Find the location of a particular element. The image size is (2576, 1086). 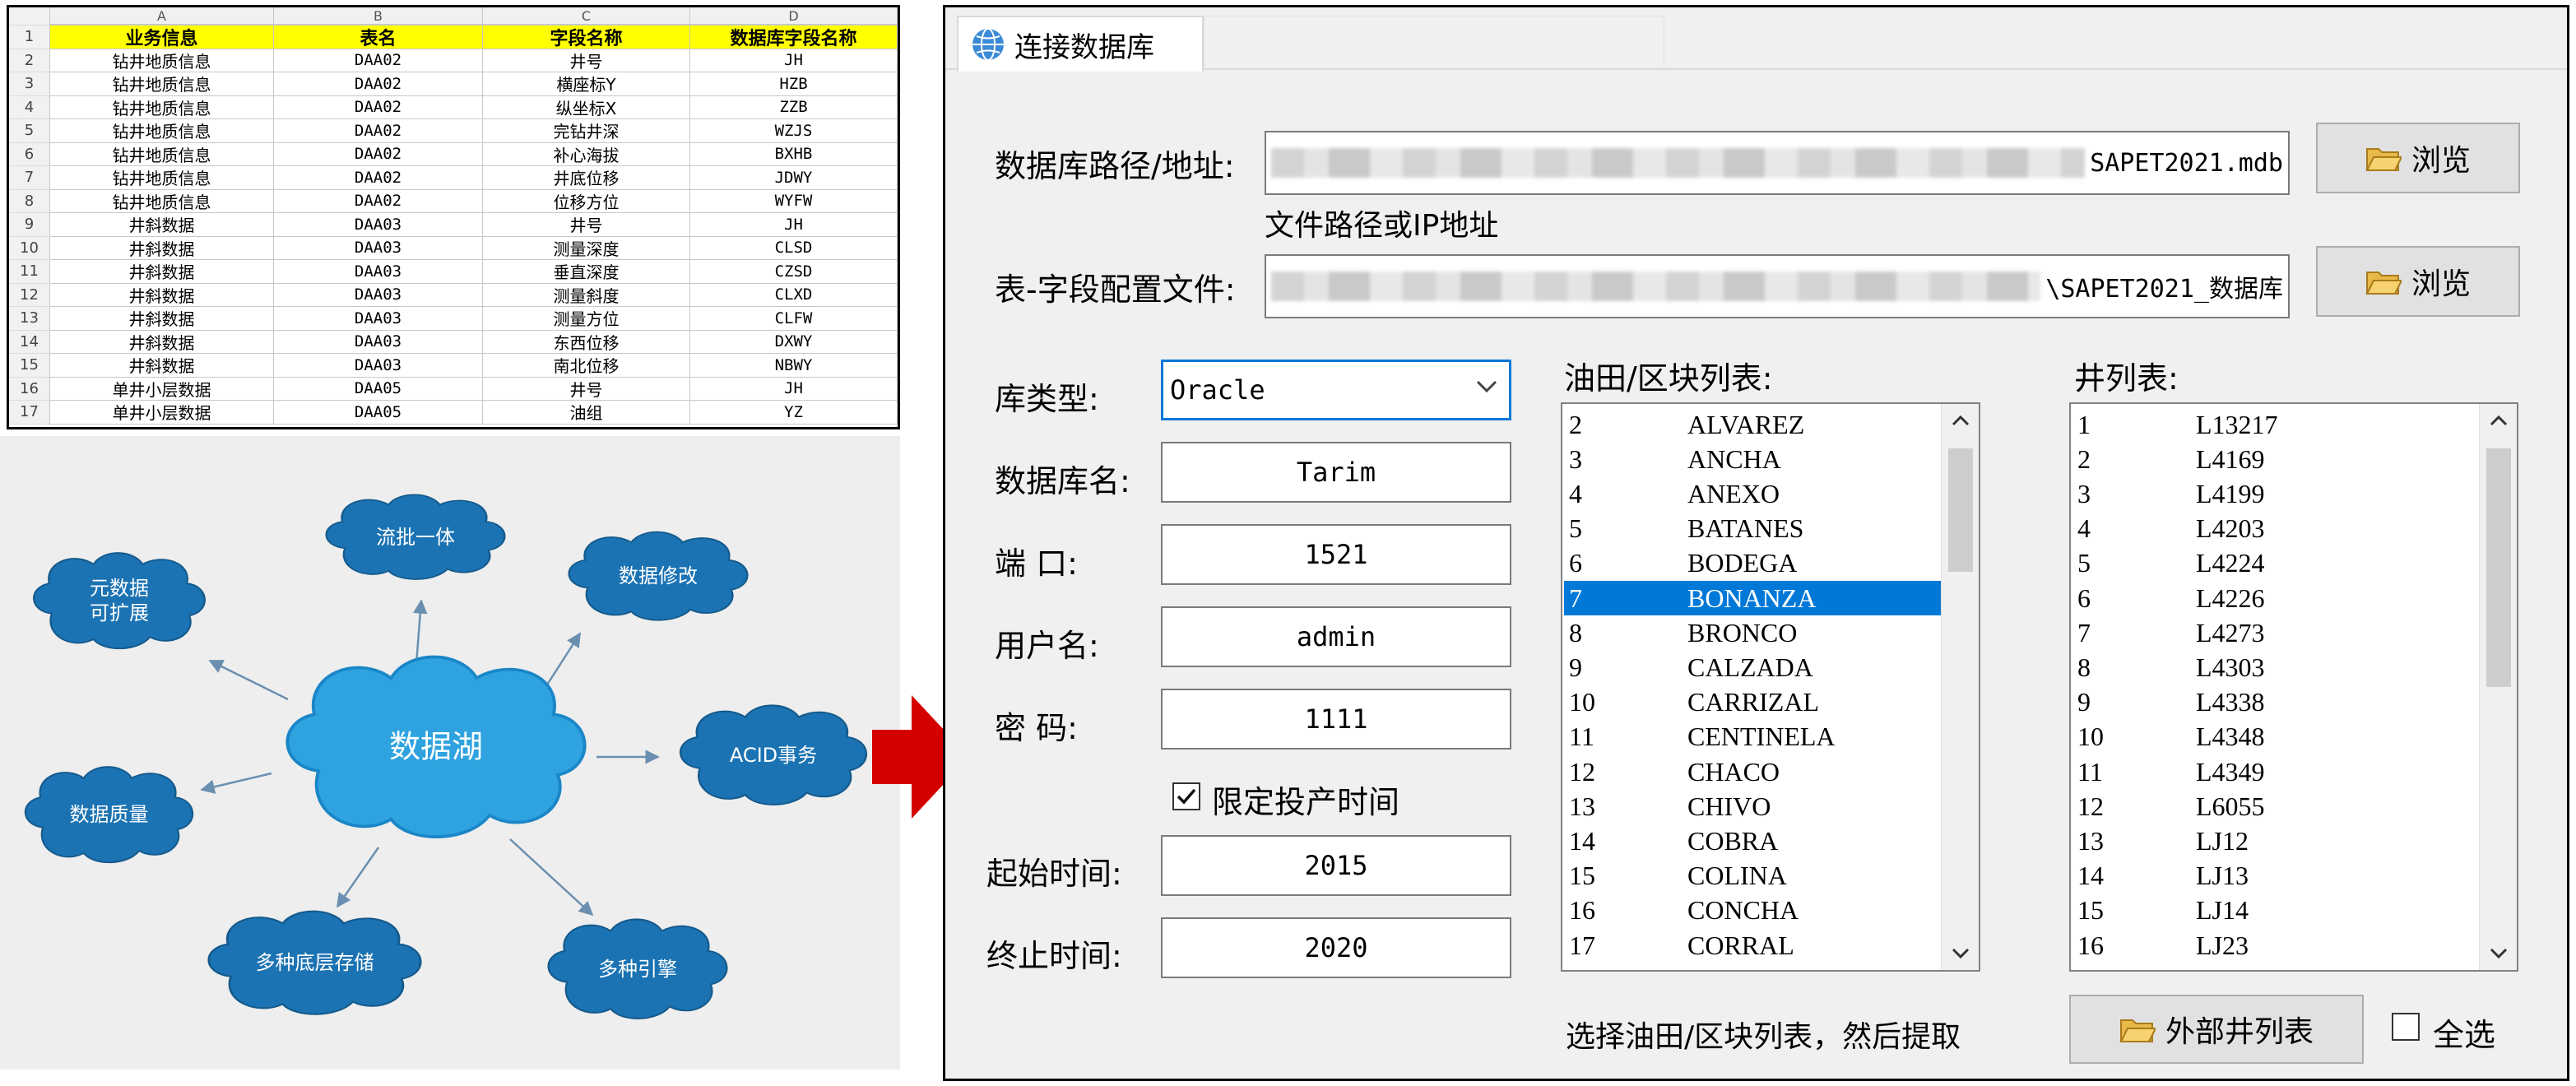

end-time-input: 2020 is located at coordinates (1336, 948).